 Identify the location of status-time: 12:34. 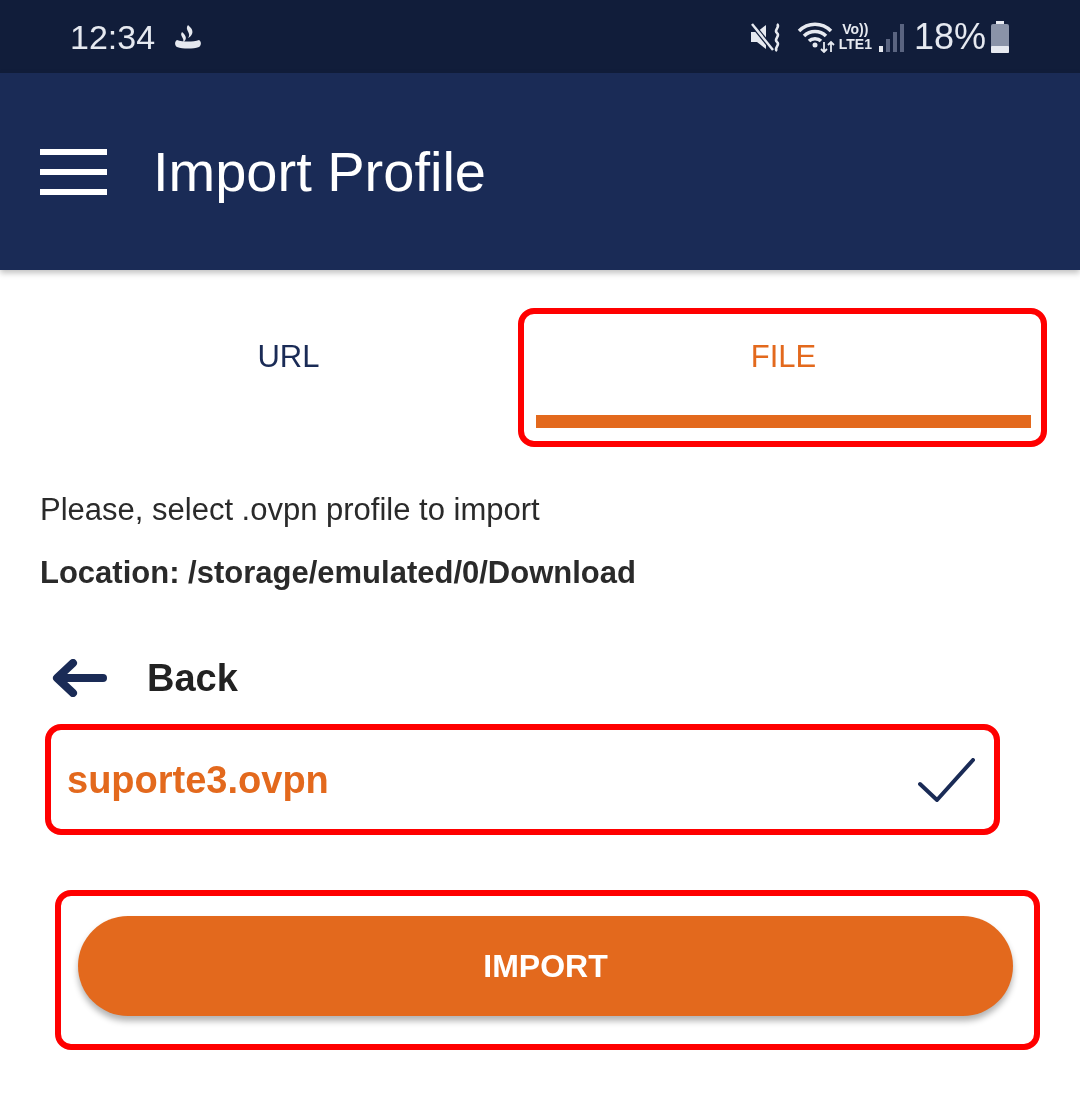
(113, 36).